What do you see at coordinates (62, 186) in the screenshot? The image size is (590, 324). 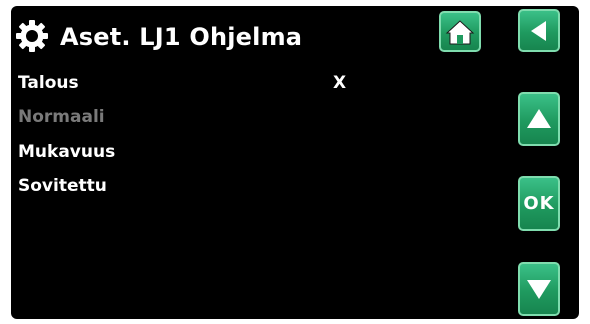 I see `menu-item-sovitettu: Sovitettu` at bounding box center [62, 186].